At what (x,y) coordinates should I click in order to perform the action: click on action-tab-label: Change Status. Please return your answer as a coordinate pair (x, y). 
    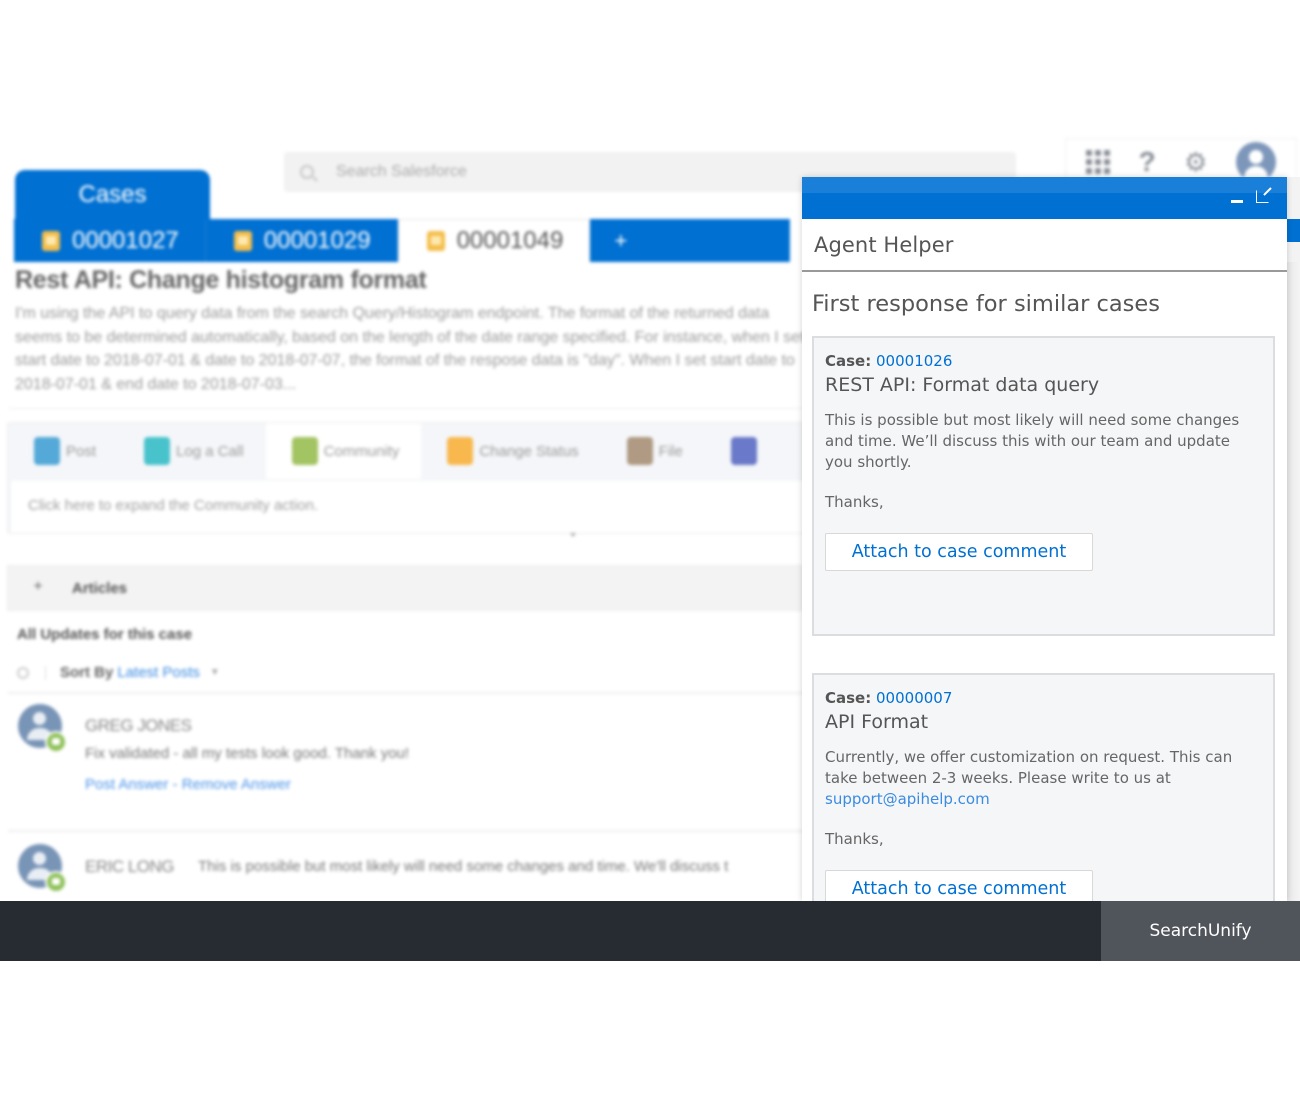
    Looking at the image, I should click on (529, 451).